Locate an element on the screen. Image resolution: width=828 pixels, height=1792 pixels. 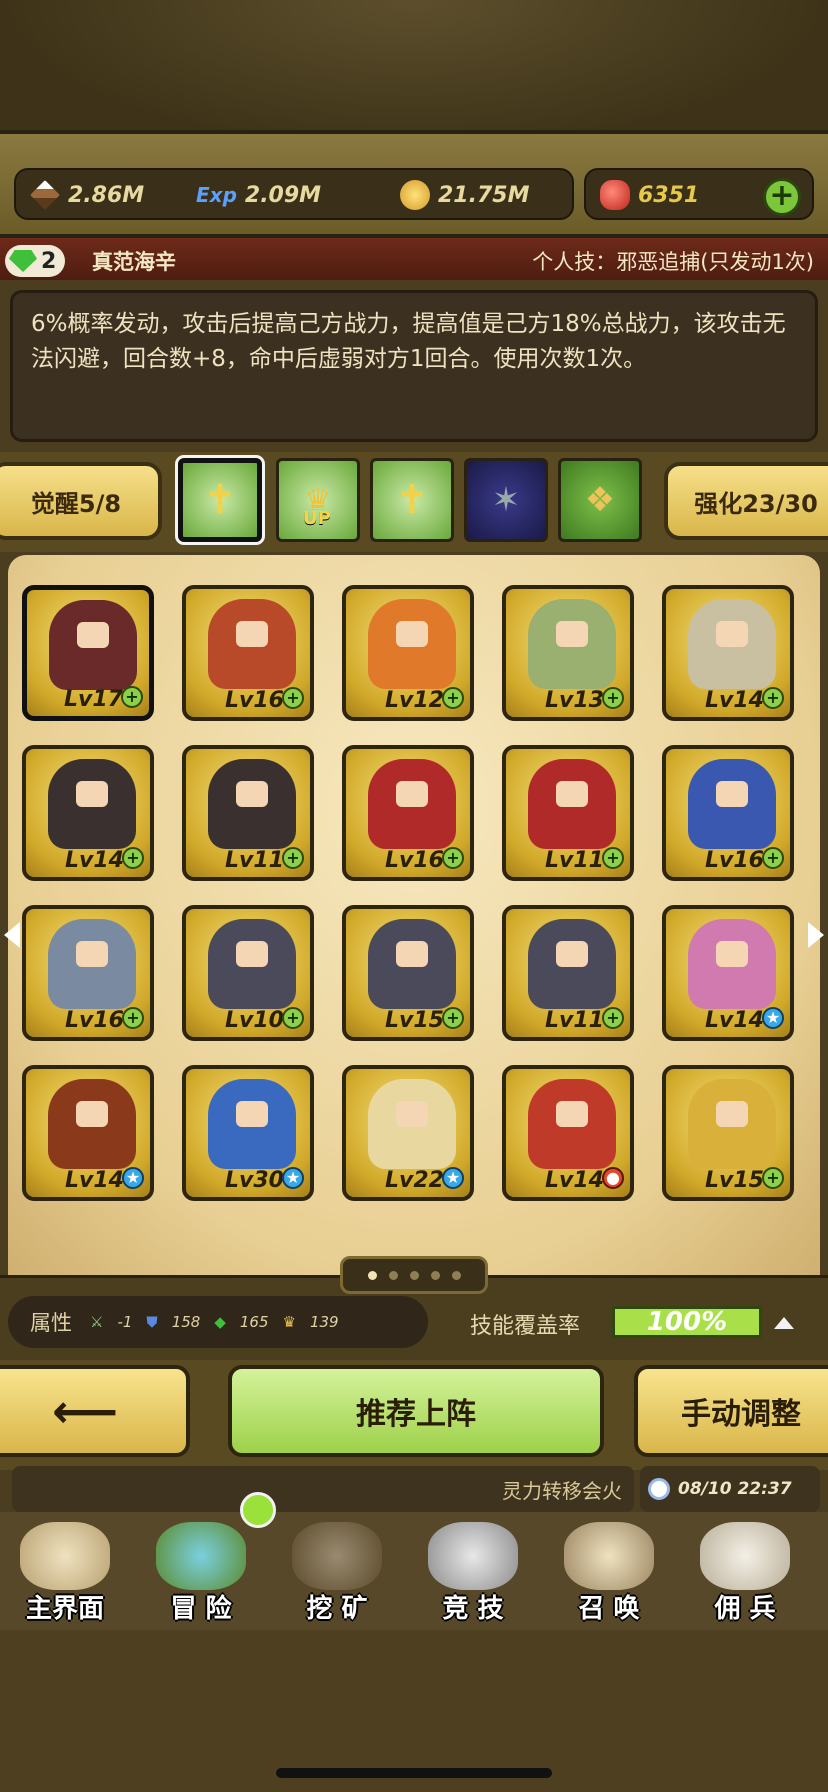
awaken-slot-5: ❖ is located at coordinates (600, 500).